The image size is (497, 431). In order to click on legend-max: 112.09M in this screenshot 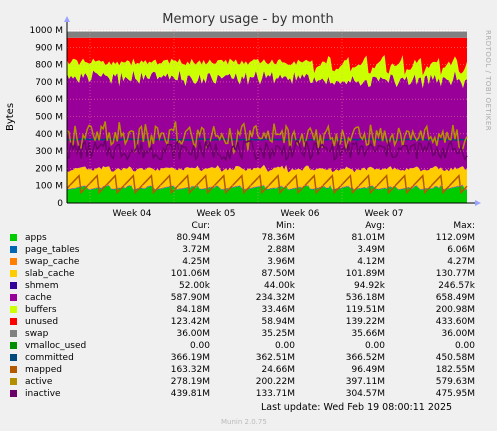, I will do `click(455, 238)`.